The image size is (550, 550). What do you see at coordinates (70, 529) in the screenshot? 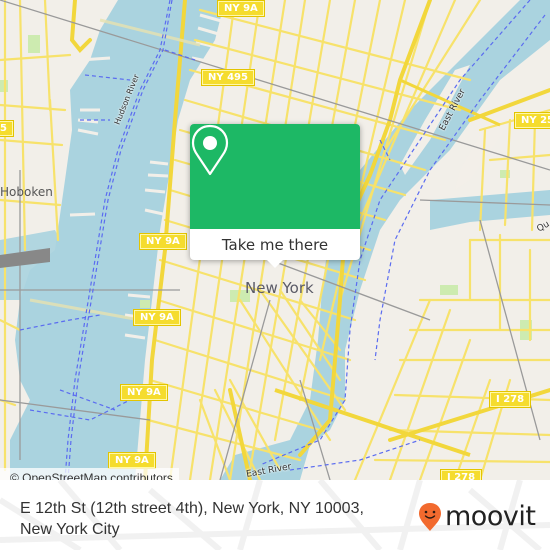
I see `address-line-2: New York City` at bounding box center [70, 529].